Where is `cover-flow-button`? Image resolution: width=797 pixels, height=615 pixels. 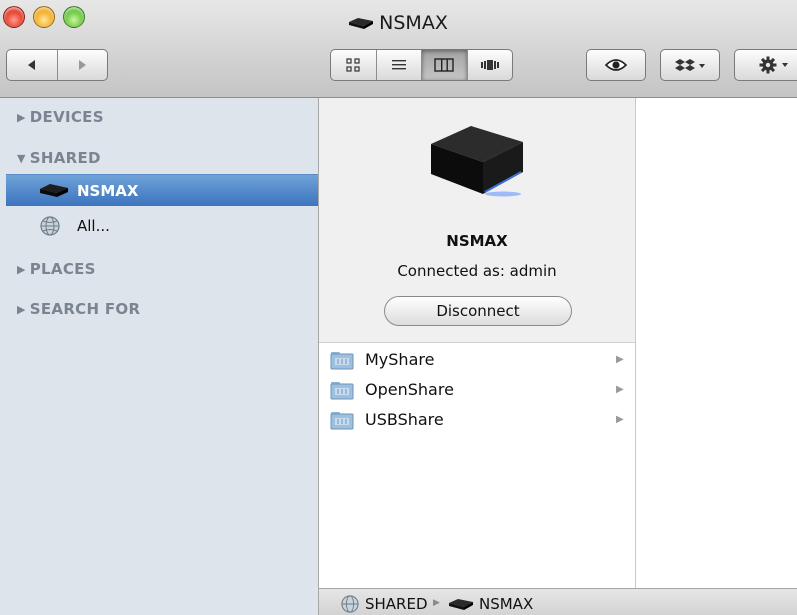
cover-flow-button is located at coordinates (489, 65).